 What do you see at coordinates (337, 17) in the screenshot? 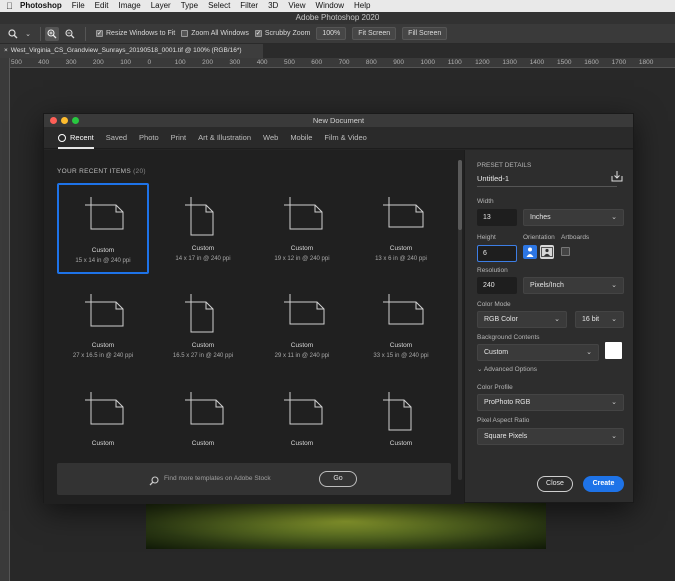
I see `app-title: Adobe Photoshop 2020` at bounding box center [337, 17].